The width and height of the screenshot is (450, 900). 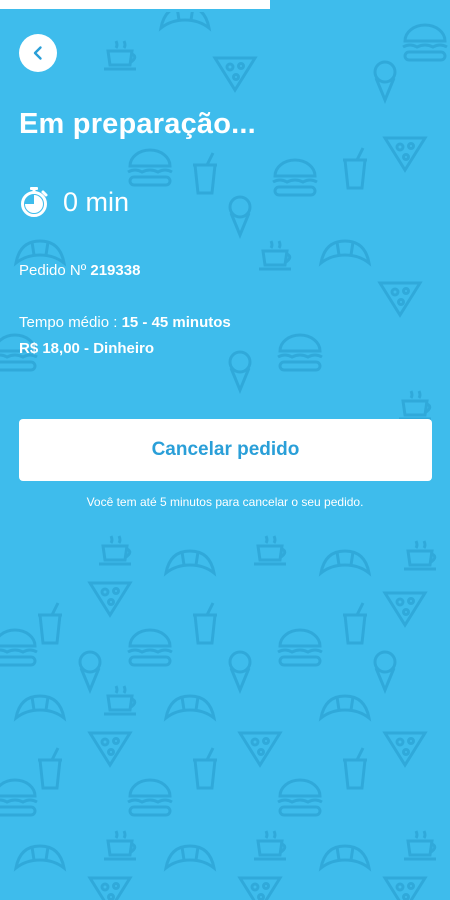 I want to click on order-progress-bar, so click(x=225, y=6).